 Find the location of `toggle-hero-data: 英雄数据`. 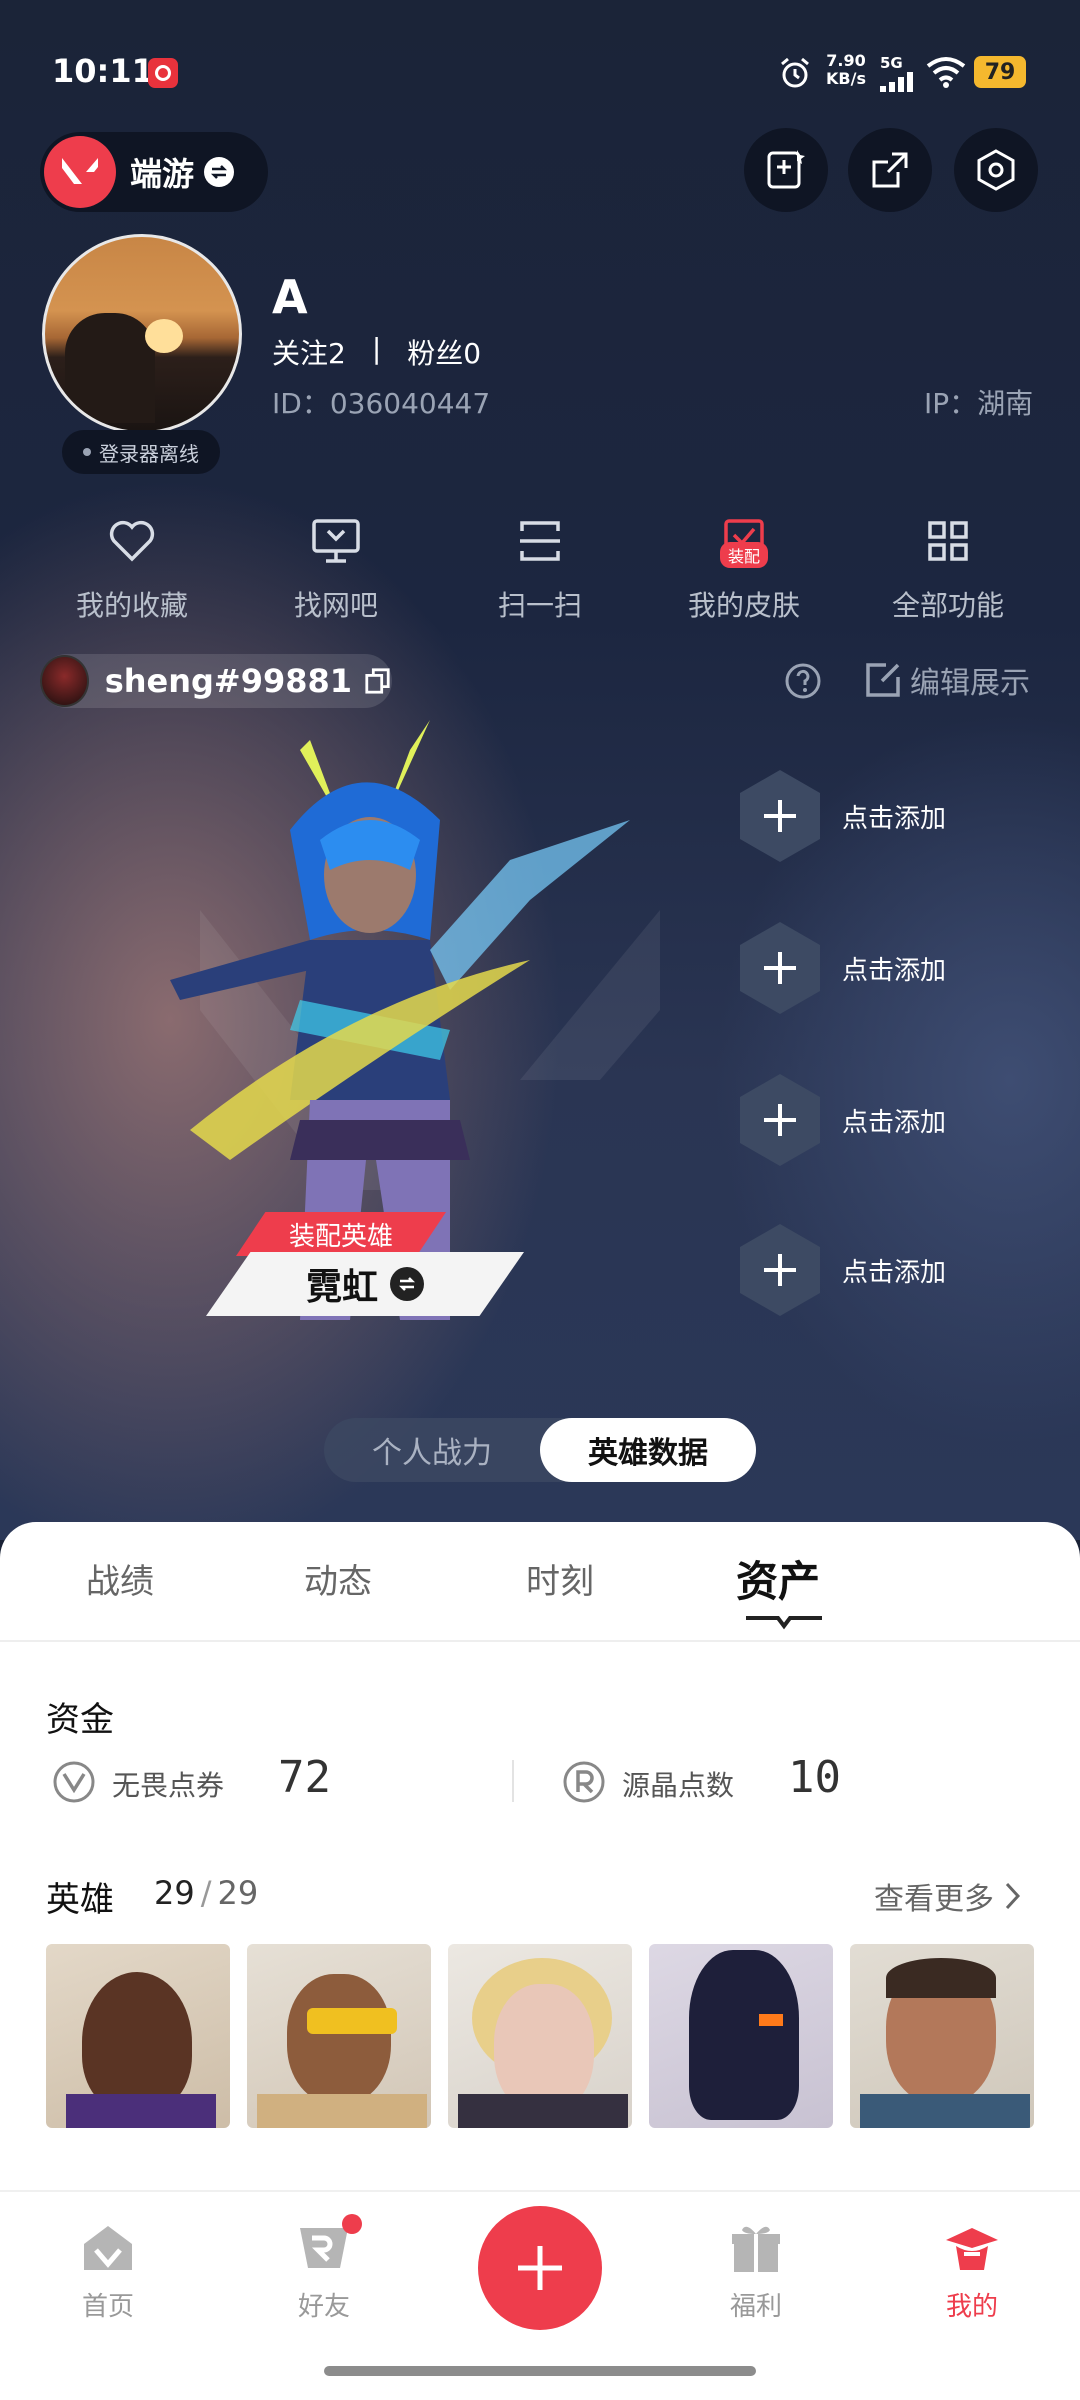

toggle-hero-data: 英雄数据 is located at coordinates (648, 1450).